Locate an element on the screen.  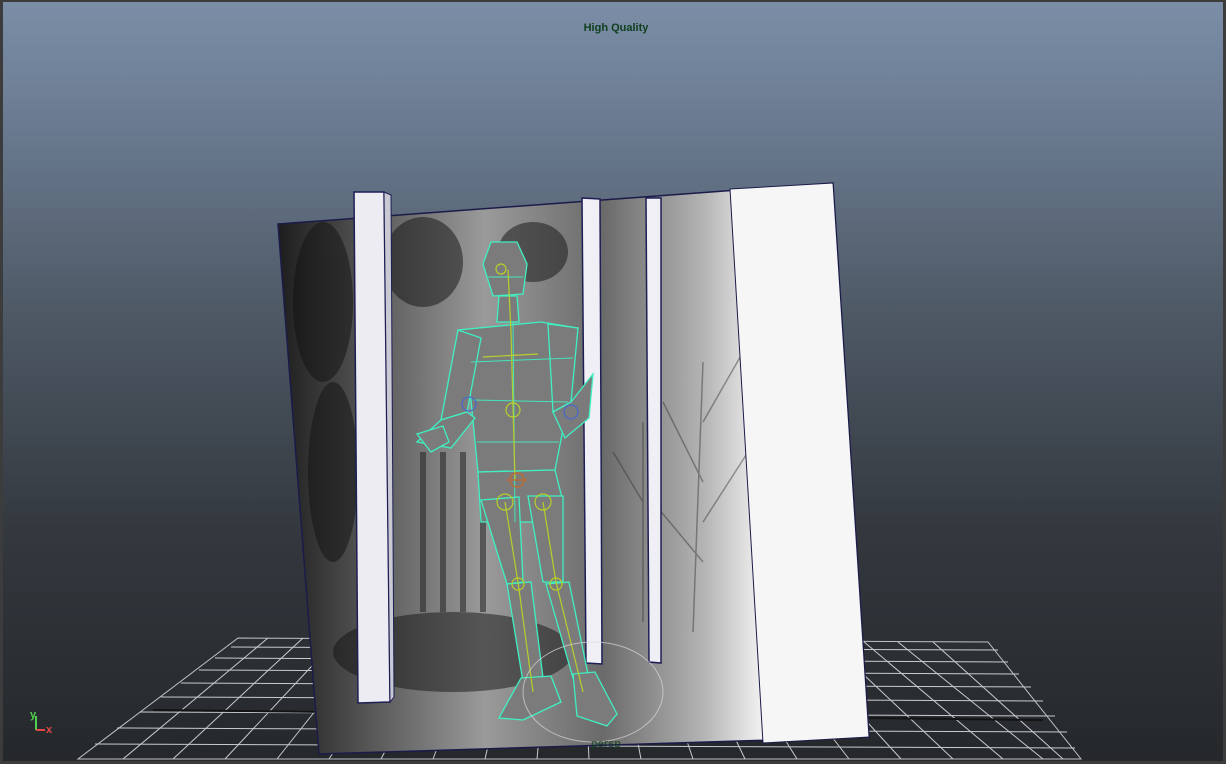
y-axis-label: y is located at coordinates (33, 715).